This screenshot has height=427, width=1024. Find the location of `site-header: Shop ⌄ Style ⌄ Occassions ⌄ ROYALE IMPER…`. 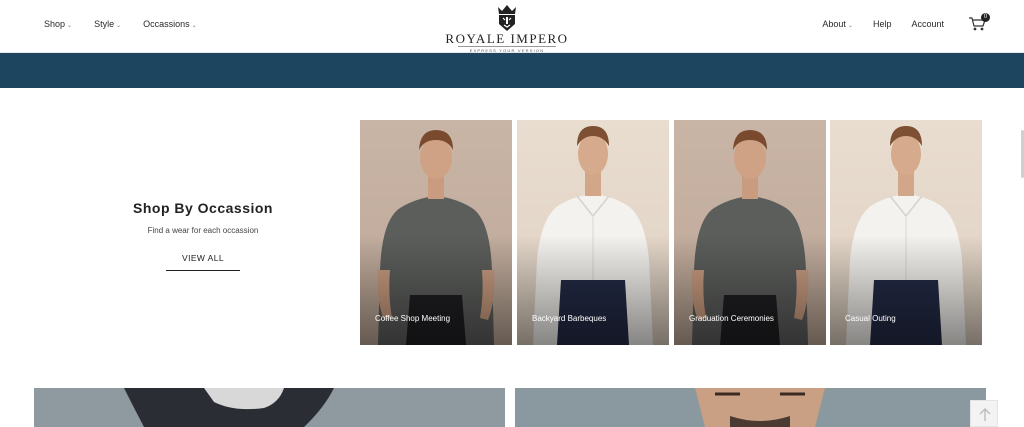

site-header: Shop ⌄ Style ⌄ Occassions ⌄ ROYALE IMPER… is located at coordinates (512, 26).